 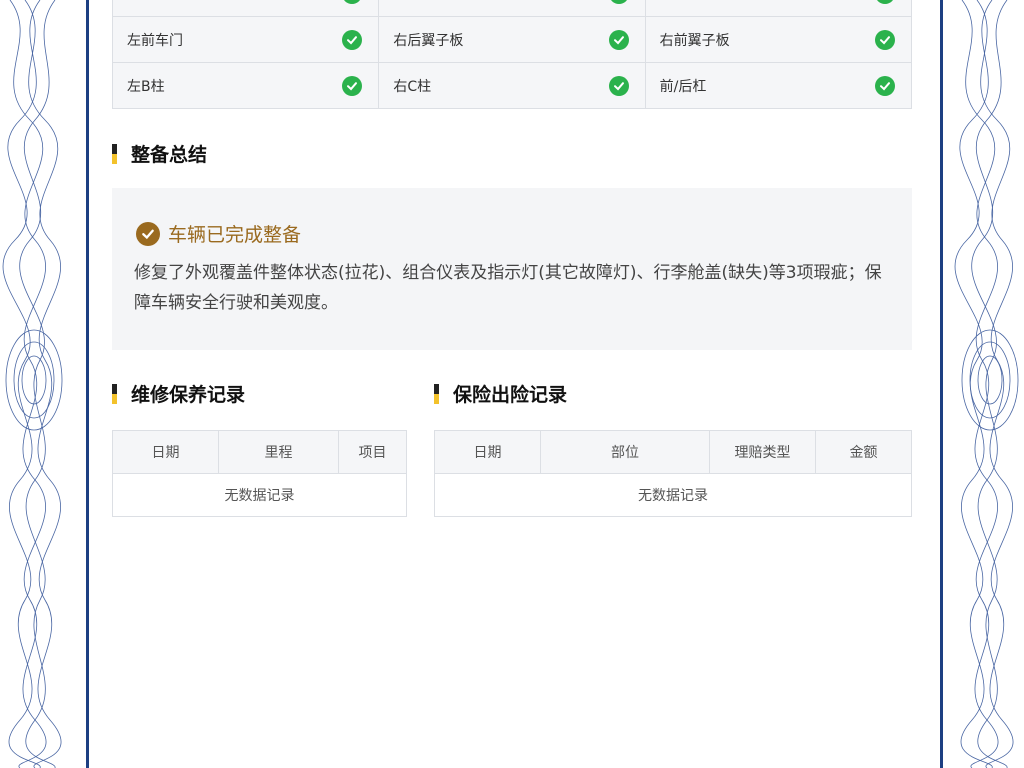 I want to click on grid-row: 左B柱 右C柱 前/后杠, so click(x=512, y=86).